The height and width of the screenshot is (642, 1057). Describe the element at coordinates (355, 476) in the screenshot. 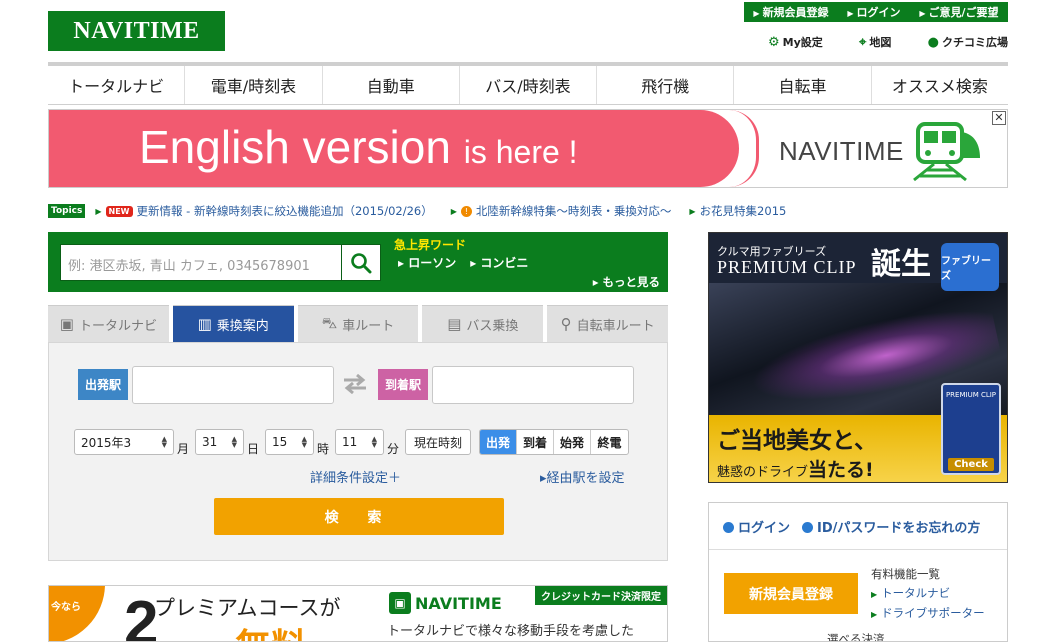

I see `detail-settings-link: 詳細条件設定＋` at that location.